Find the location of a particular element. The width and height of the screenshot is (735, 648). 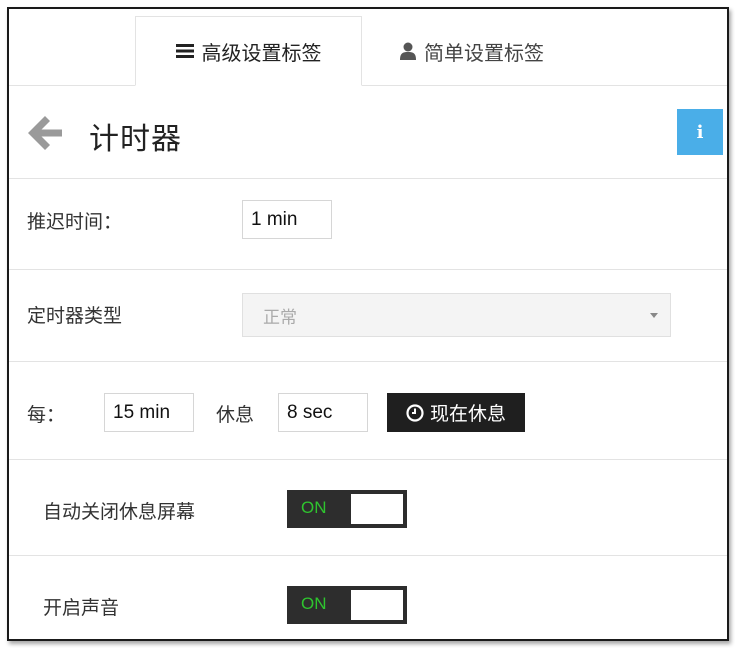

auto-close-toggle: ON is located at coordinates (347, 509).